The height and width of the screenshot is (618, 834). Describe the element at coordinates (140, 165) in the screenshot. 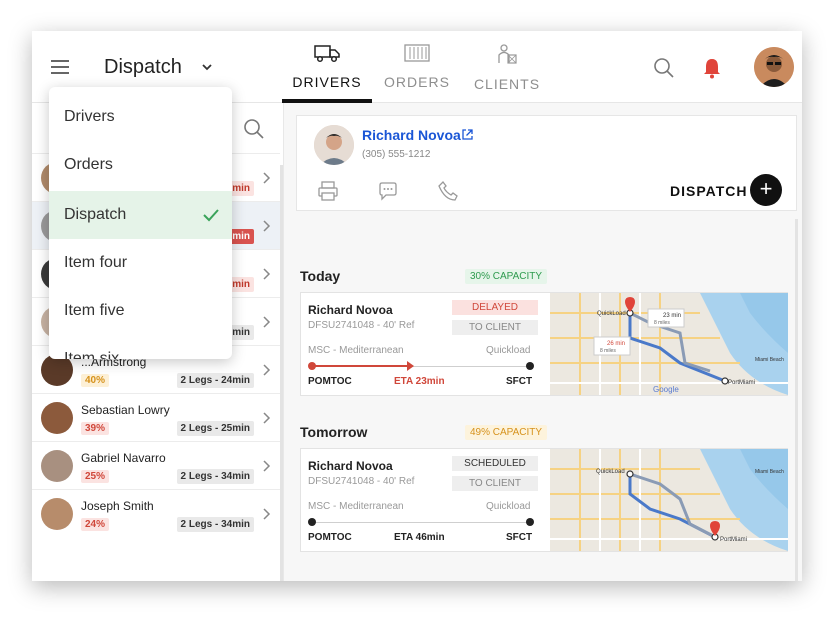

I see `menu-item-orders: Orders` at that location.